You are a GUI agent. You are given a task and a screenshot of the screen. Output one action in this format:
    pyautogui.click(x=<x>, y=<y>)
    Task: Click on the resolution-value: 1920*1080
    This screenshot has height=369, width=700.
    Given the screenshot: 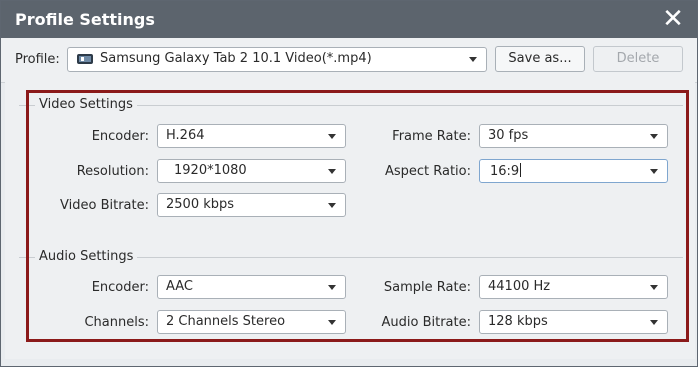 What is the action you would take?
    pyautogui.click(x=210, y=170)
    